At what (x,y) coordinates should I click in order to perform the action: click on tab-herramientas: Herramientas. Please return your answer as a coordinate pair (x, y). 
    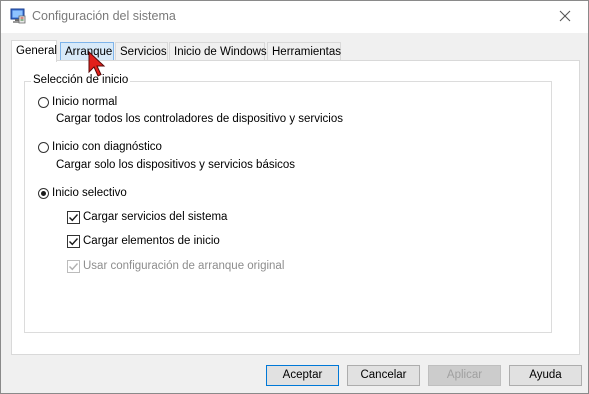
    Looking at the image, I should click on (304, 51).